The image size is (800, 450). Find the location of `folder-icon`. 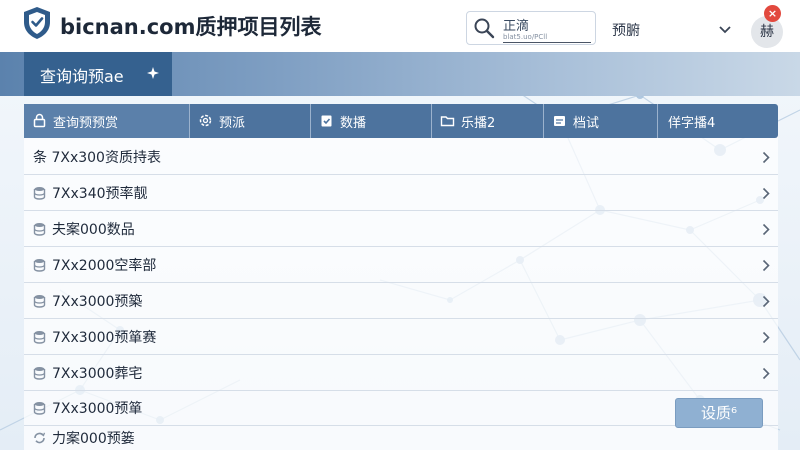

folder-icon is located at coordinates (447, 121).